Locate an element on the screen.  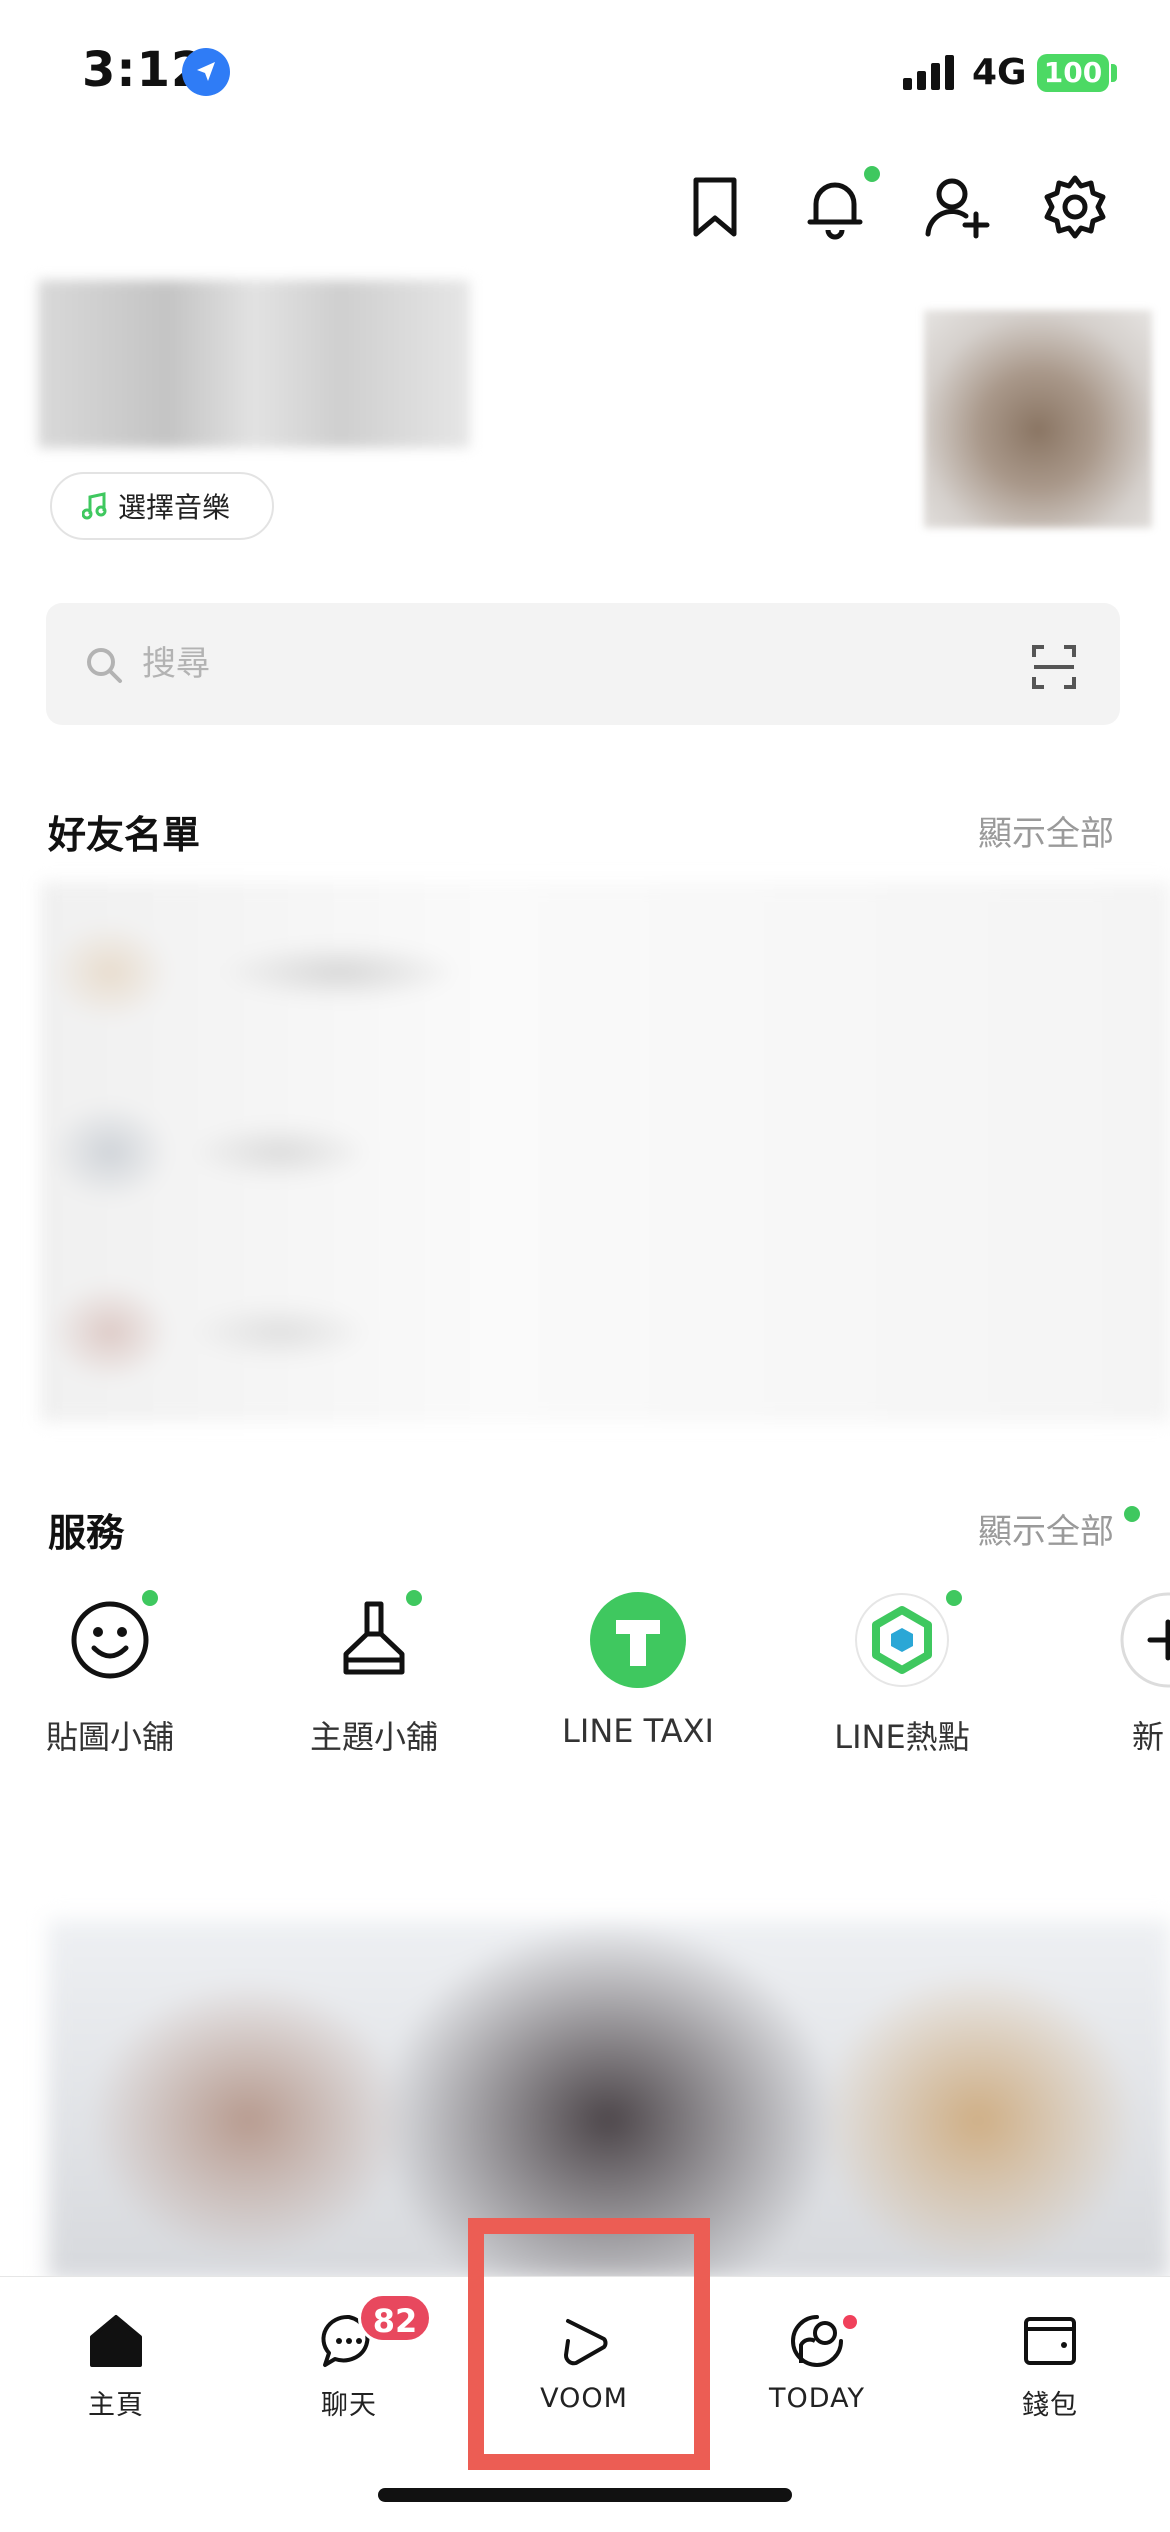
service-label: 新 is located at coordinates (1148, 1737).